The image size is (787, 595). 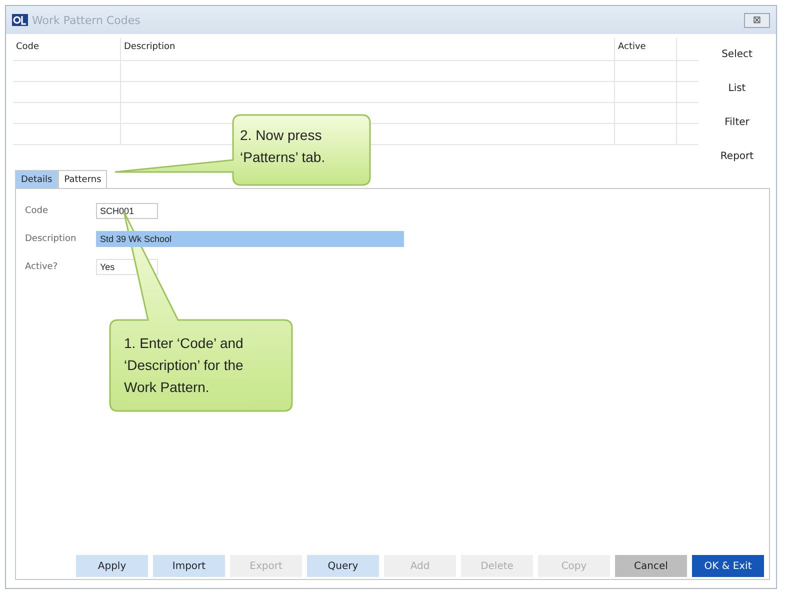 I want to click on action-button: Import, so click(x=189, y=566).